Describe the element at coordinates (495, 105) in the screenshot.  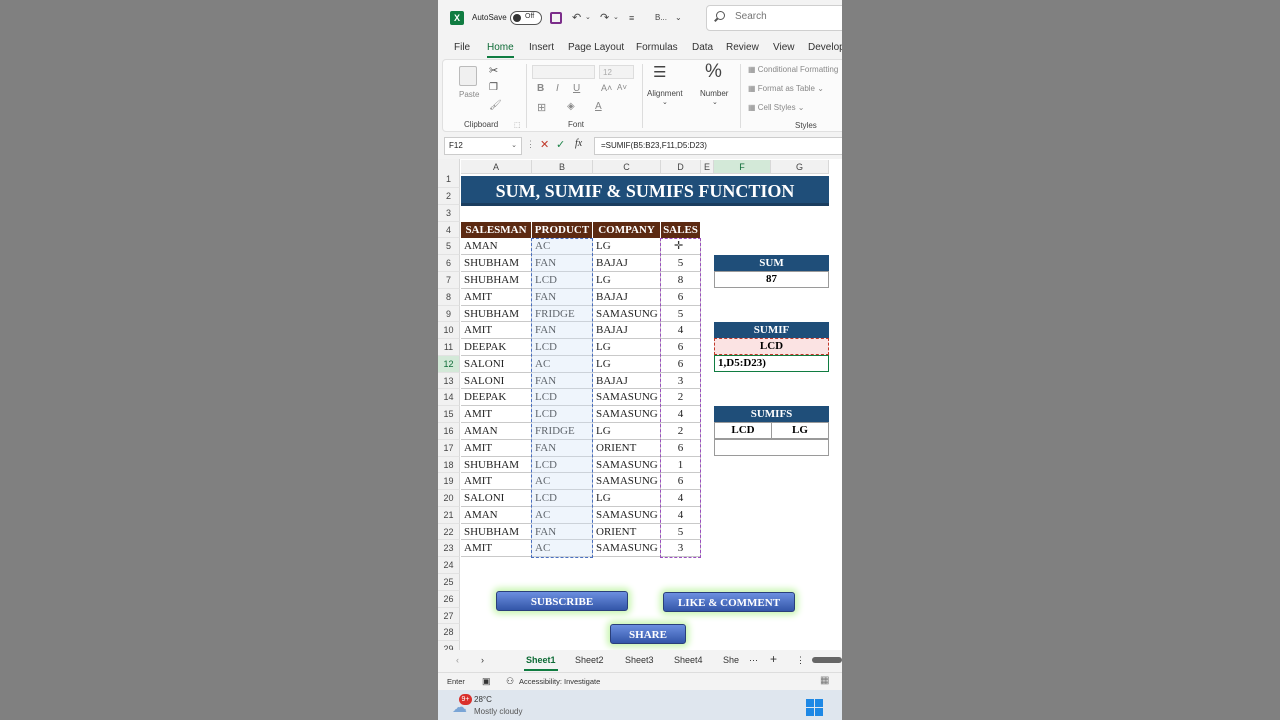
I see `format-painter-icon: 🖌` at that location.